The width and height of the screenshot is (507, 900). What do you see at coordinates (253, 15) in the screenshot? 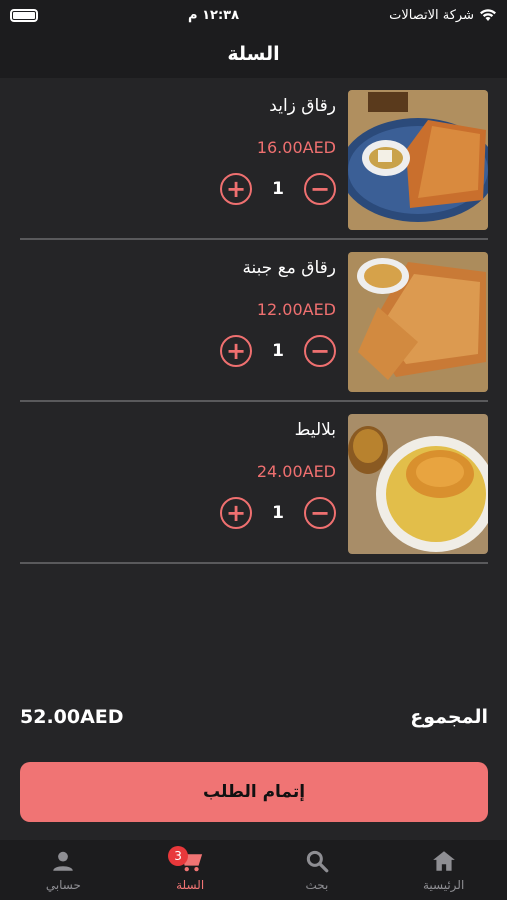
I see `status-bar: ١٢:٣٨ م شركة الاتصالات` at bounding box center [253, 15].